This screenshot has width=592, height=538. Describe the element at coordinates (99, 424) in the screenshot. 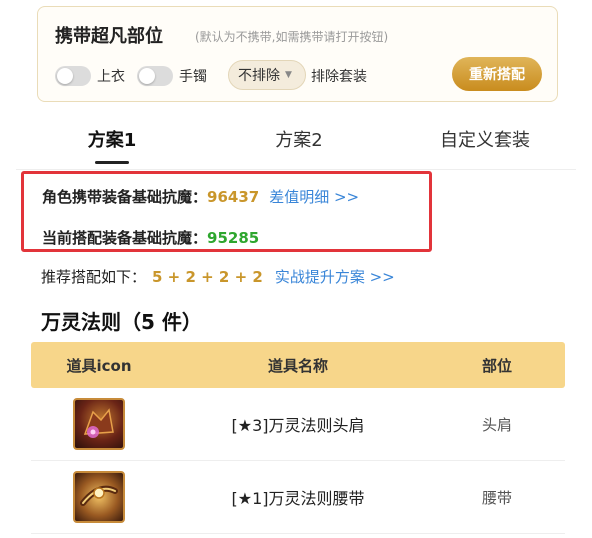

I see `shoulder-item-icon` at that location.